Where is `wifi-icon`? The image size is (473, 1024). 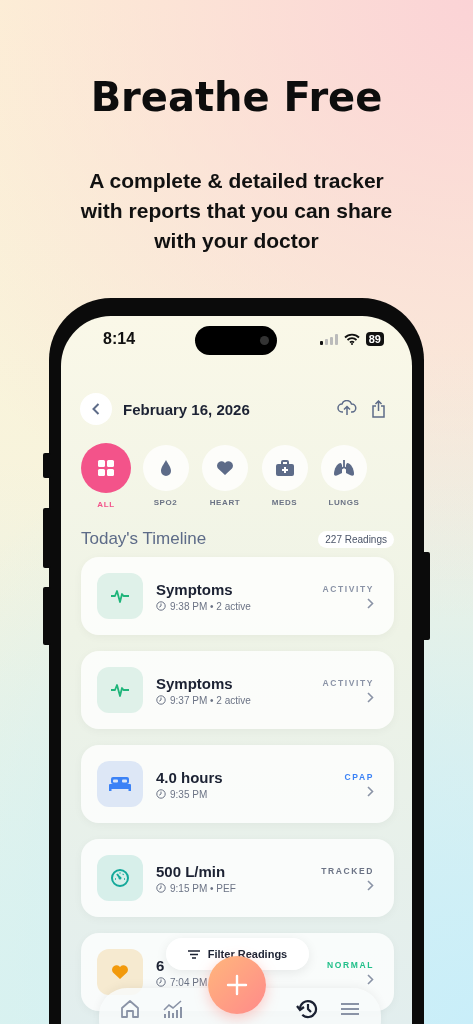
wifi-icon is located at coordinates (351, 339).